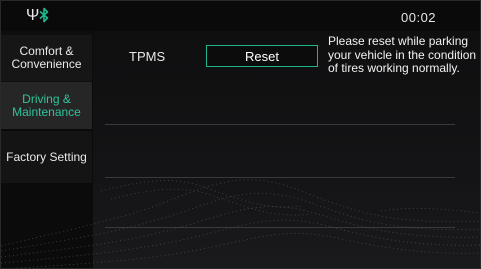  I want to click on sidebar-item-comfort-convenience: Comfort & Convenience, so click(46, 58).